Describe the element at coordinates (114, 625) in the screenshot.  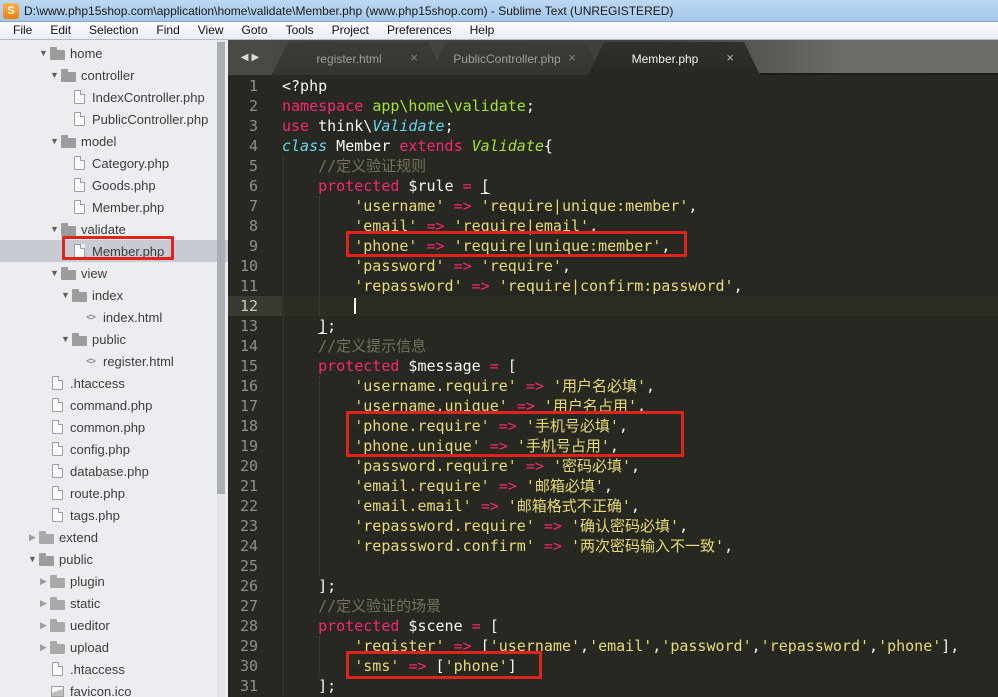
I see `tree-item-ueditor: ▶ ueditor` at that location.